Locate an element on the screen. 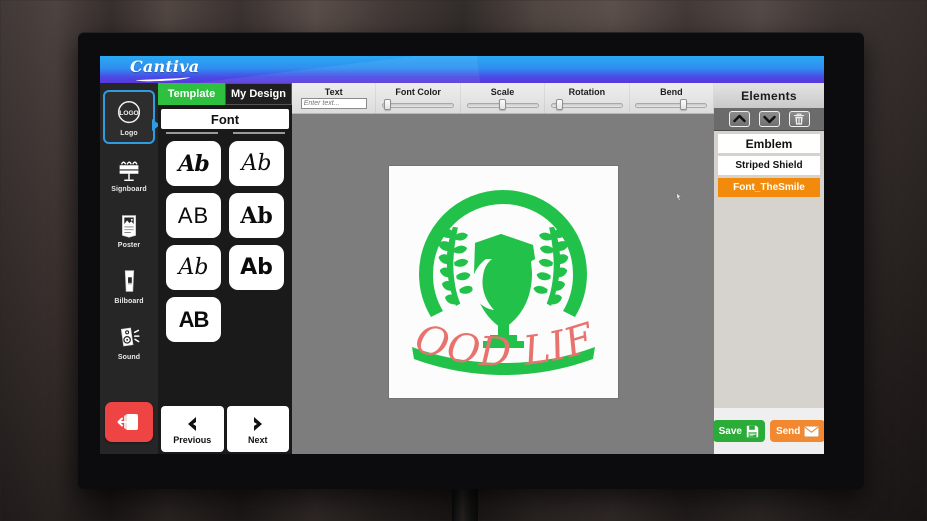 This screenshot has height=521, width=927. scale-slider is located at coordinates (502, 104).